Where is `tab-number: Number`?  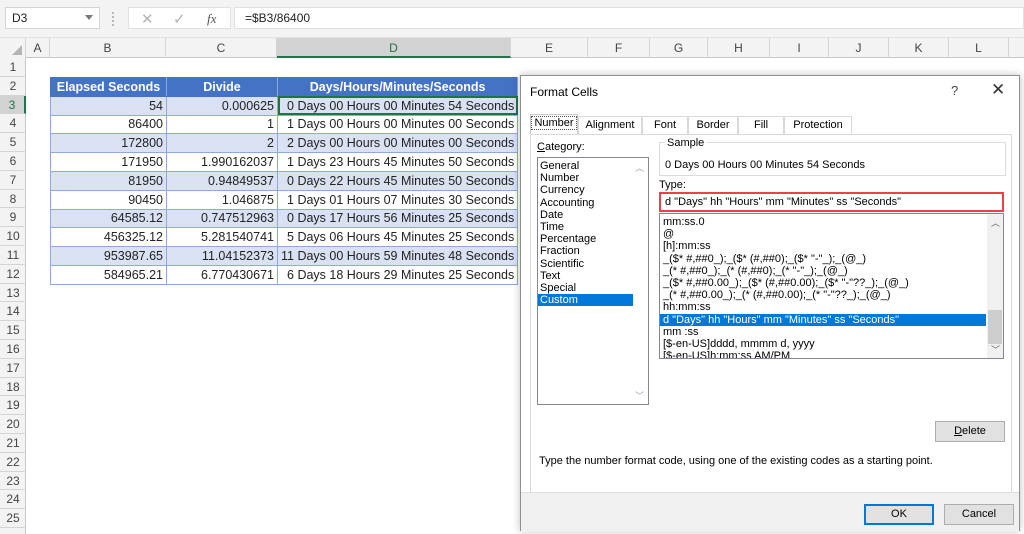 tab-number: Number is located at coordinates (554, 124).